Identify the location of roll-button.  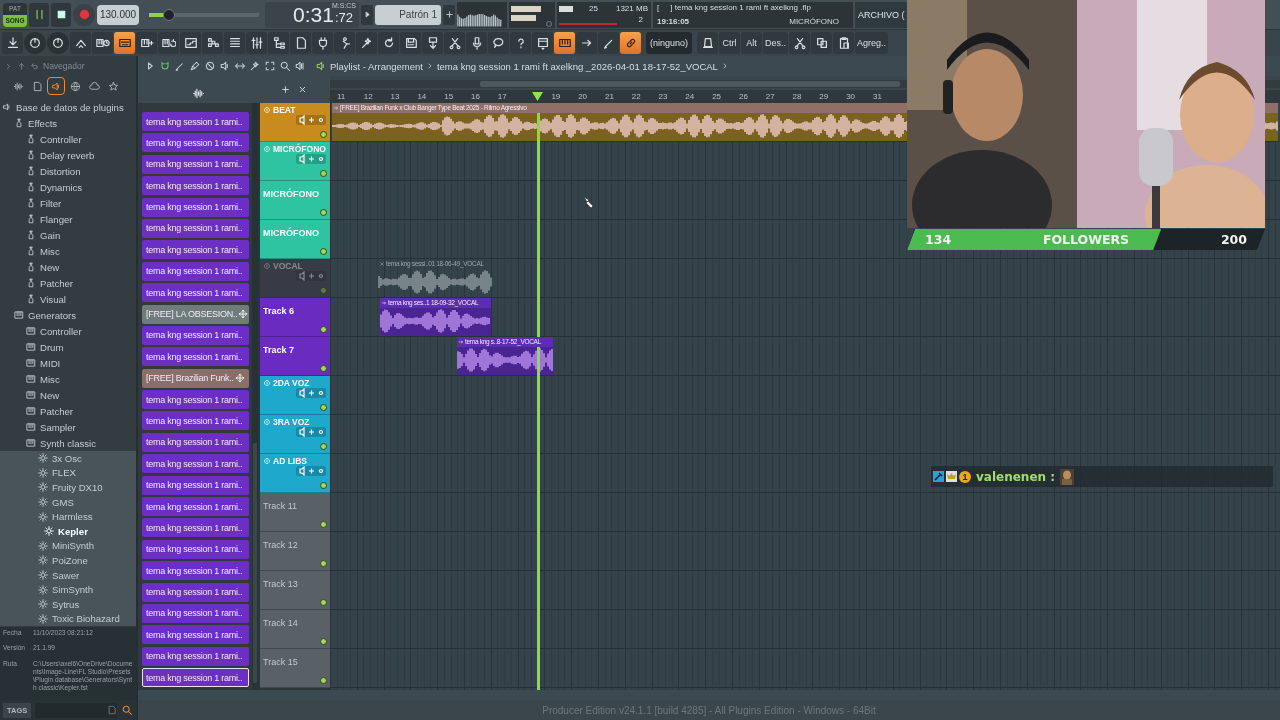
(190, 43).